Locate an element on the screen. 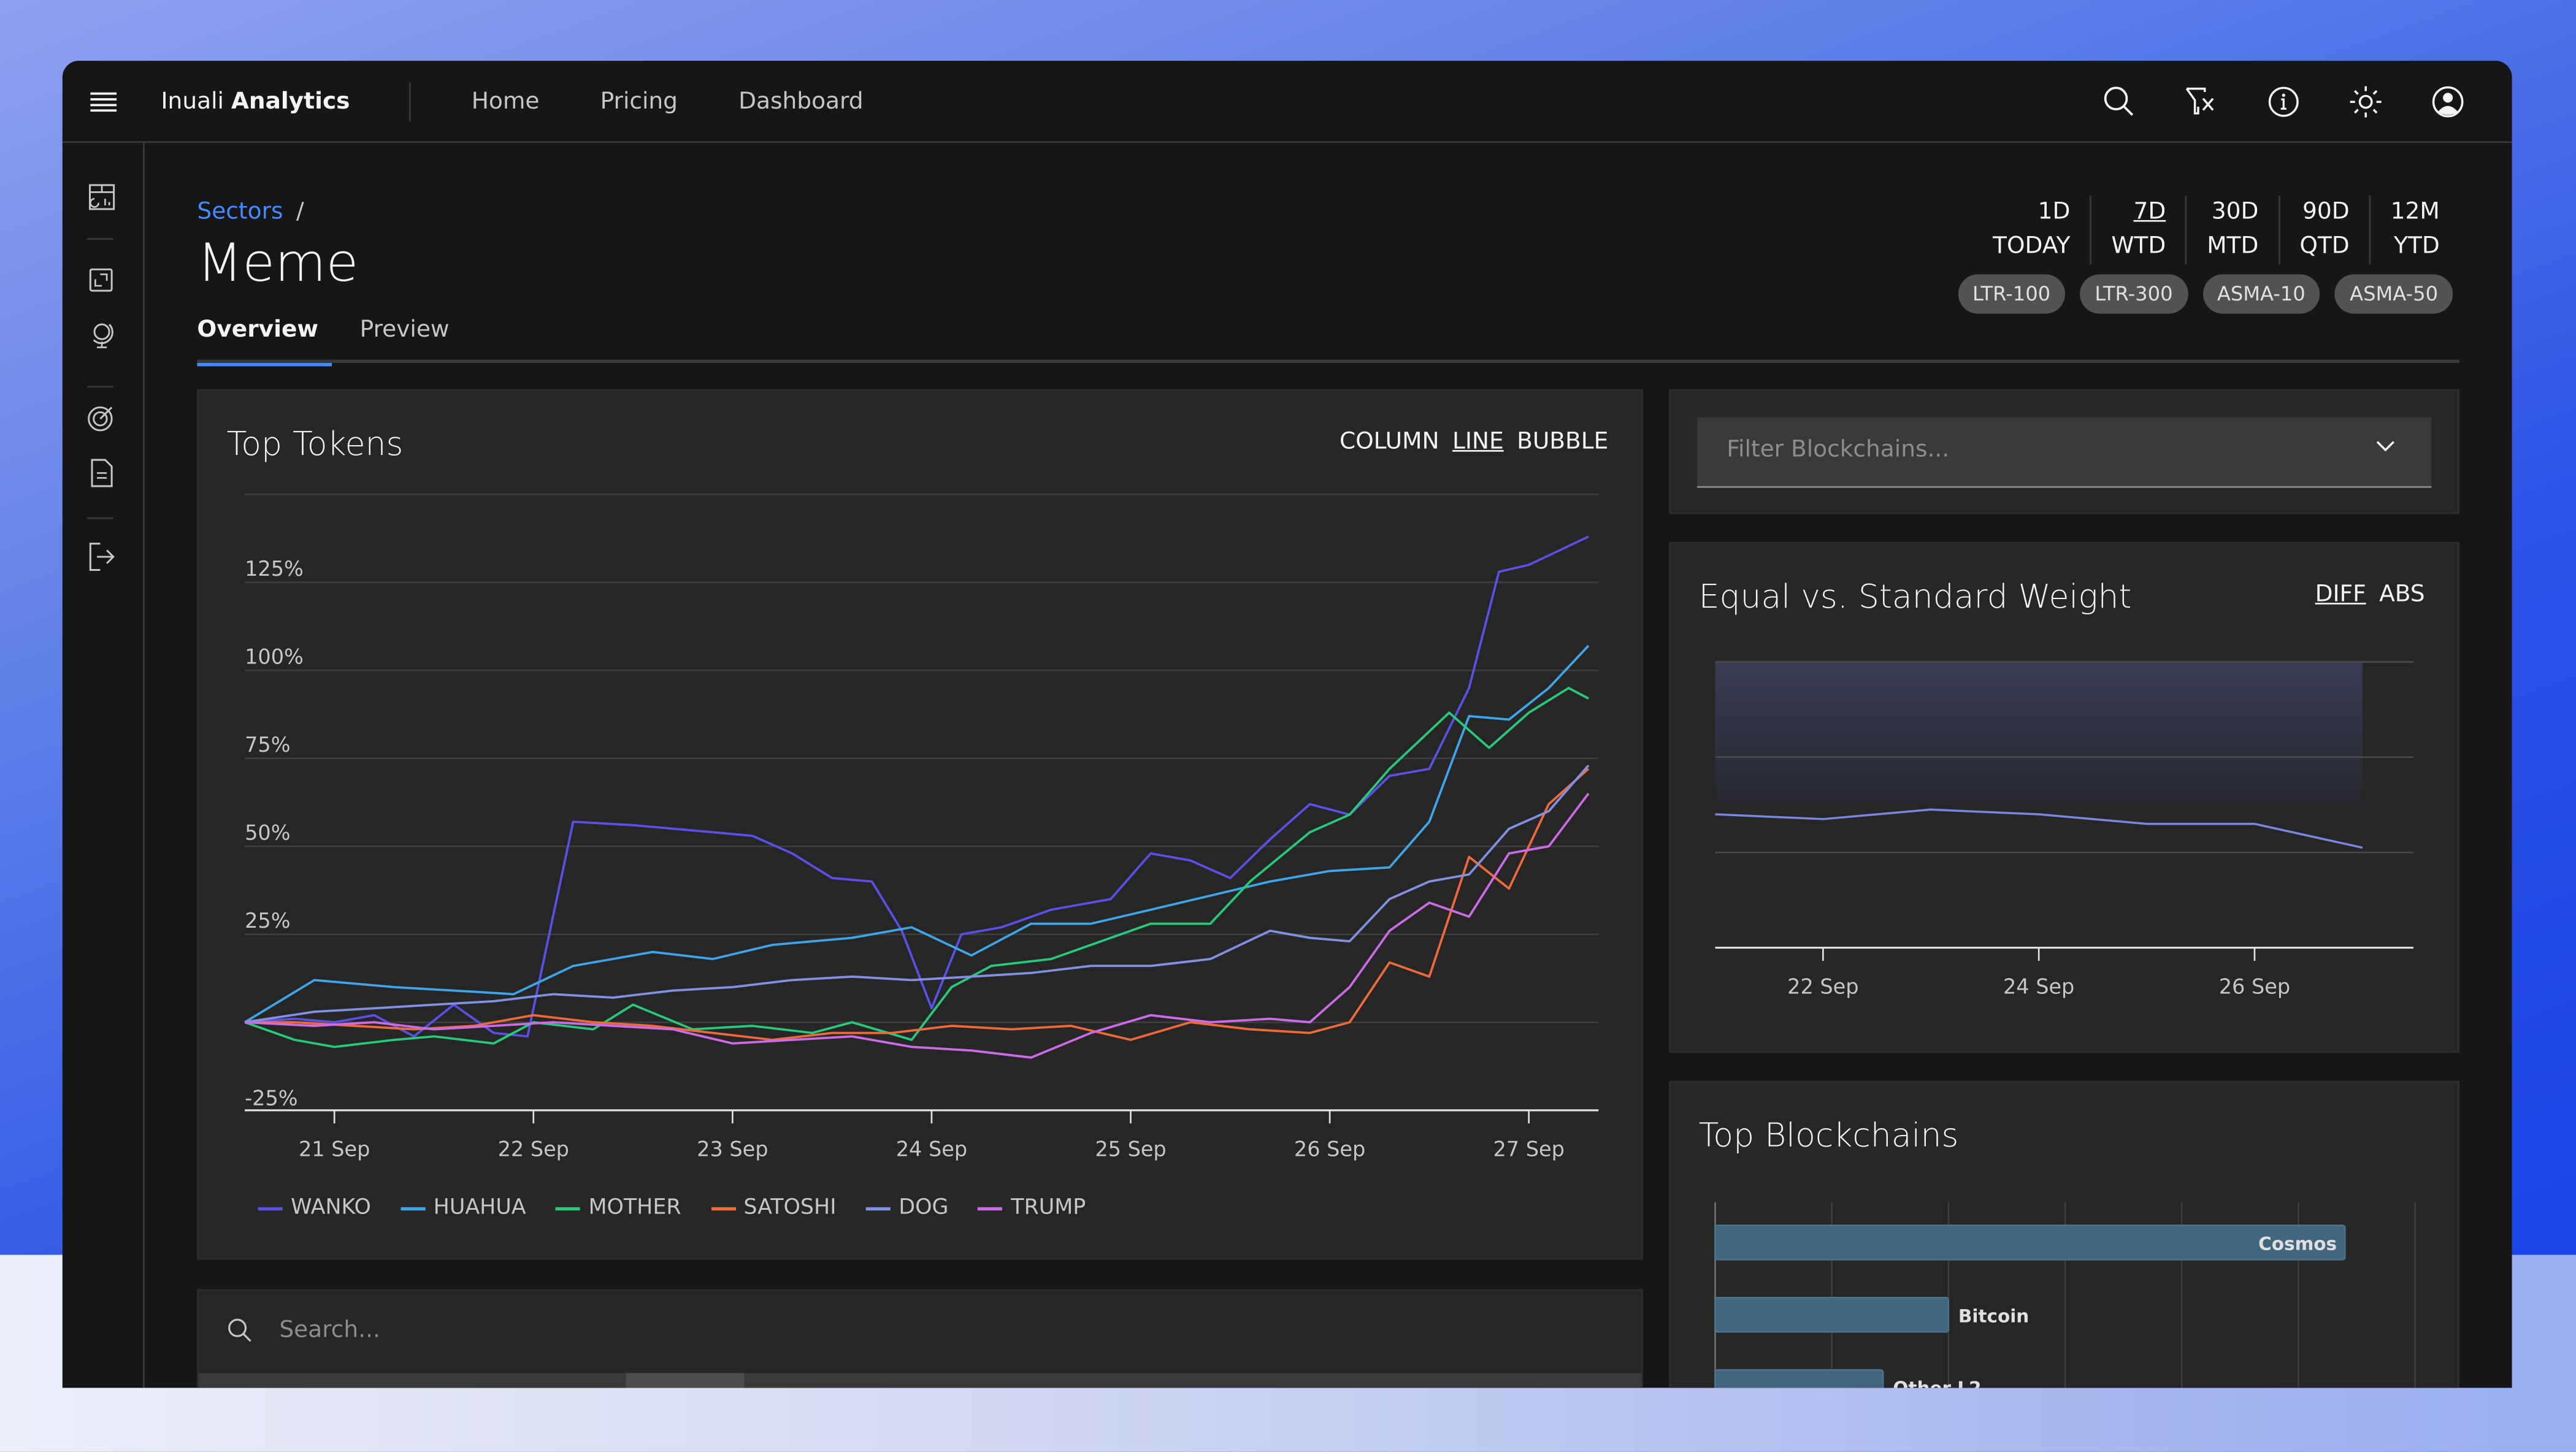 This screenshot has width=2576, height=1452. sidebar-item-target is located at coordinates (102, 419).